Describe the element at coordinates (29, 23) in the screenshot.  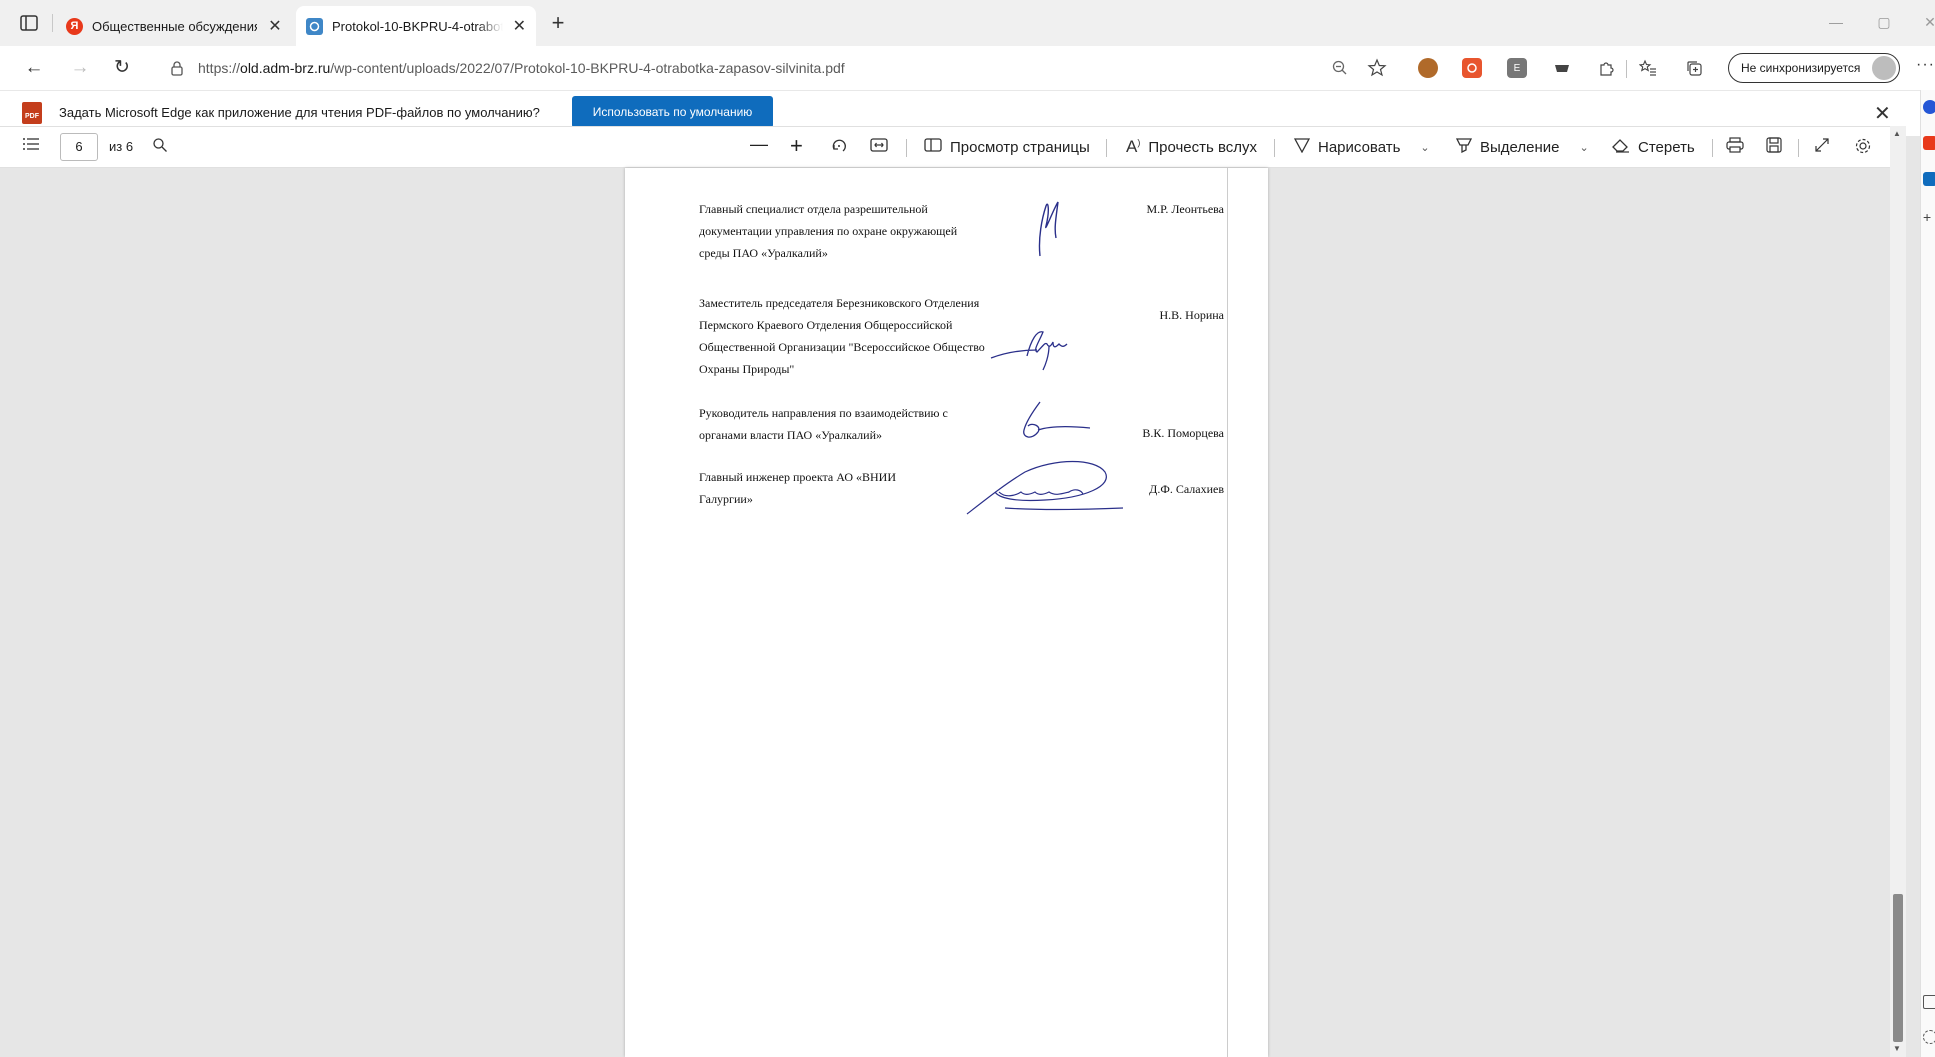
I see `tab-actions-icon` at that location.